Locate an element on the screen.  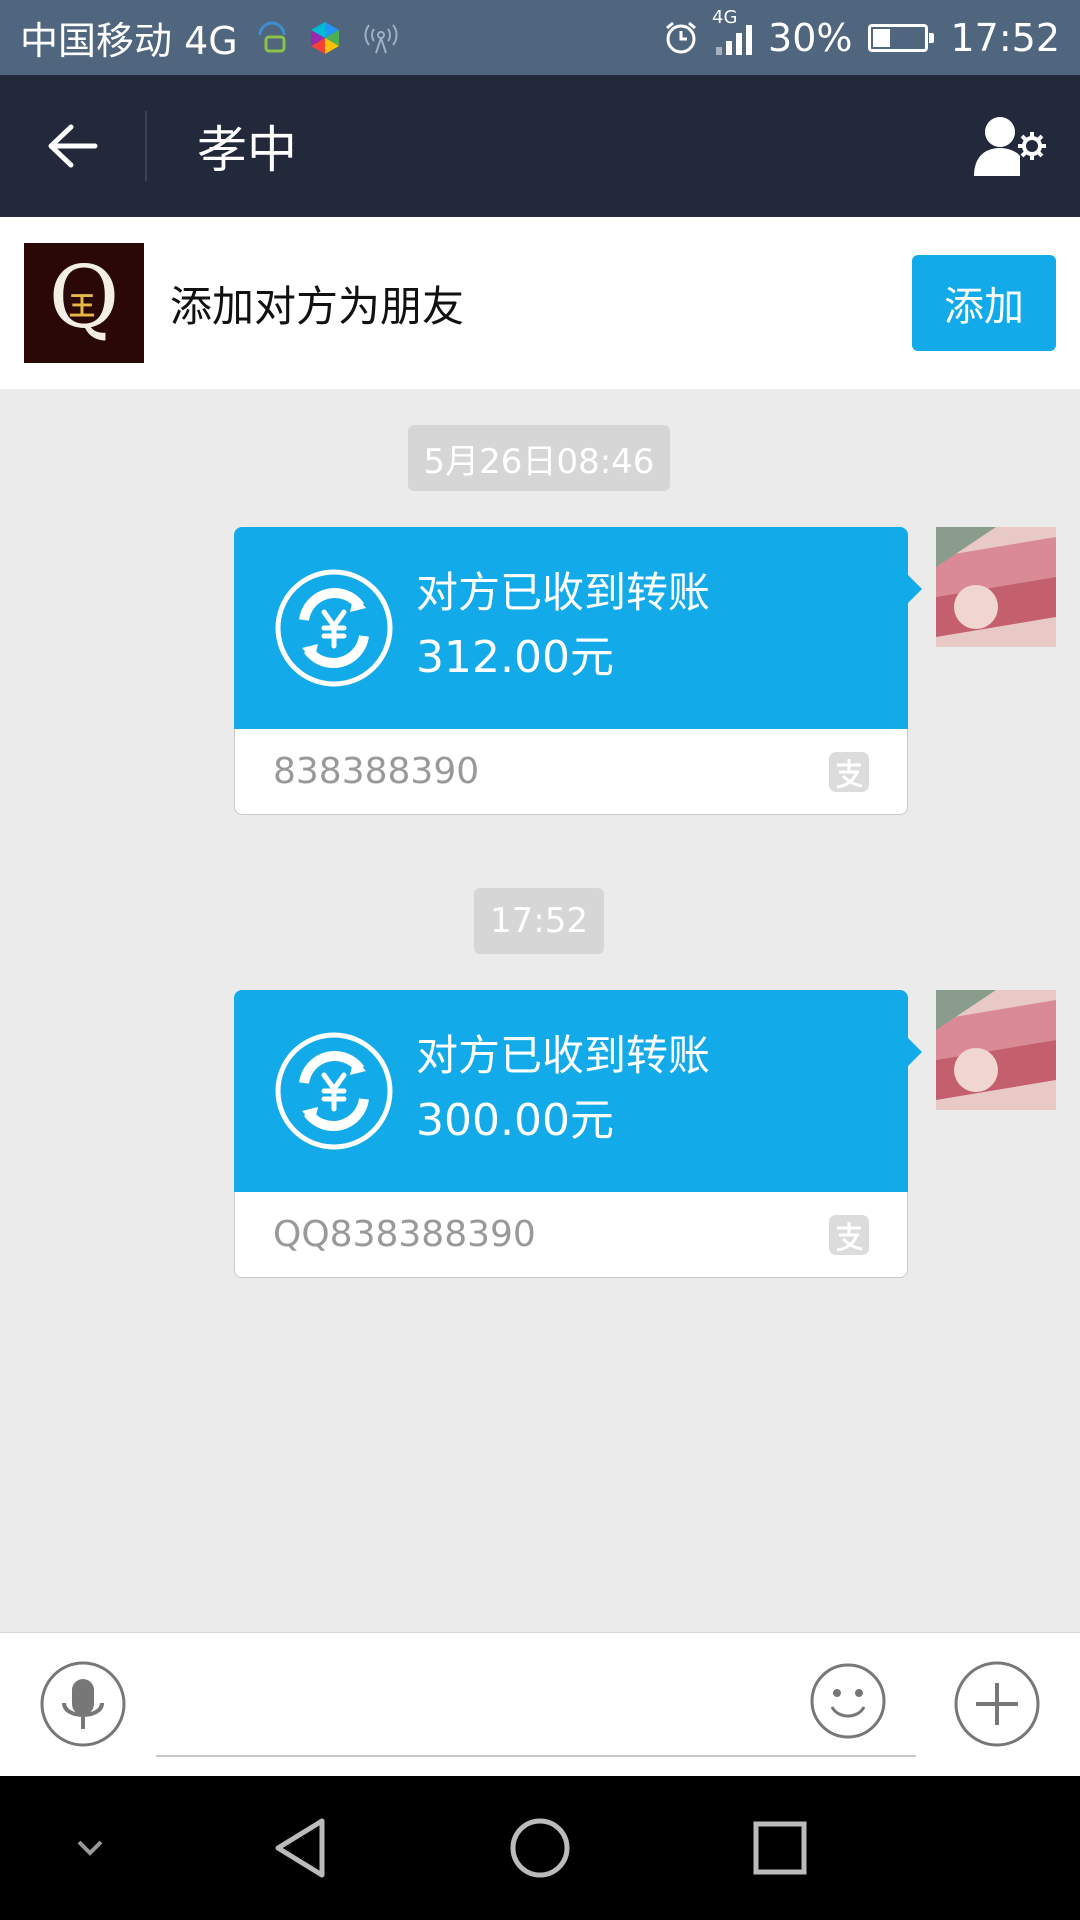
plus-icon is located at coordinates (997, 1704).